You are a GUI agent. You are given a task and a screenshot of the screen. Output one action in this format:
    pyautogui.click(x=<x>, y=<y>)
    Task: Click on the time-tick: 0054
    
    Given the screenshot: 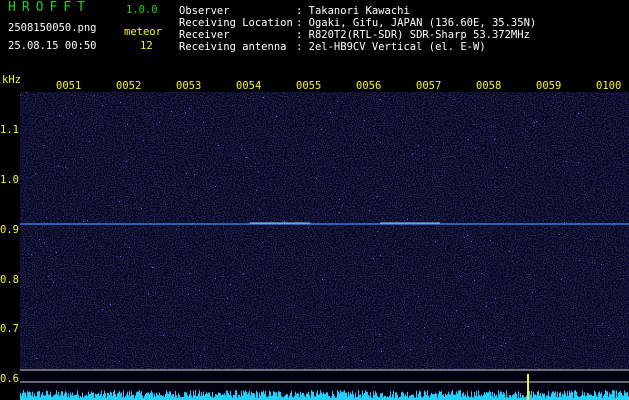 What is the action you would take?
    pyautogui.click(x=249, y=86)
    